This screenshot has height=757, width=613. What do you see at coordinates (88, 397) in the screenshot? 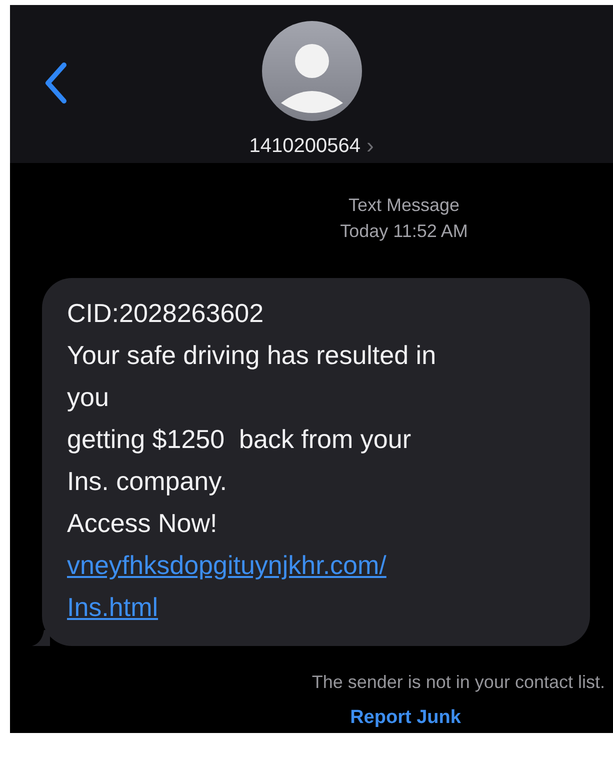
I see `message-text: you` at bounding box center [88, 397].